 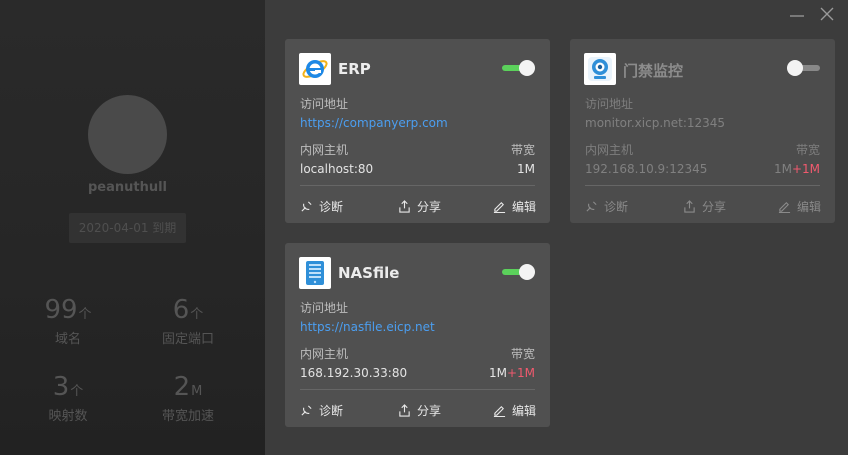 I want to click on minimize-icon, so click(x=797, y=16).